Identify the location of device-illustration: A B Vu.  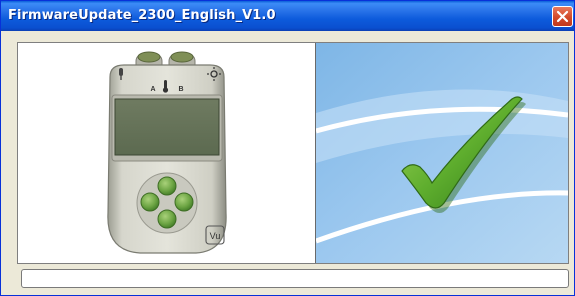
(167, 152).